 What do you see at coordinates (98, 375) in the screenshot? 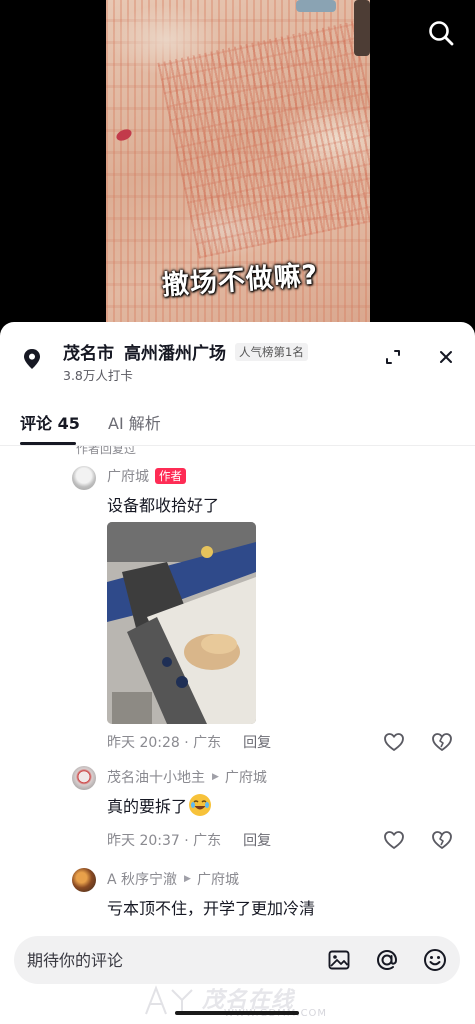
I see `checkin-count: 3.8万人打卡` at bounding box center [98, 375].